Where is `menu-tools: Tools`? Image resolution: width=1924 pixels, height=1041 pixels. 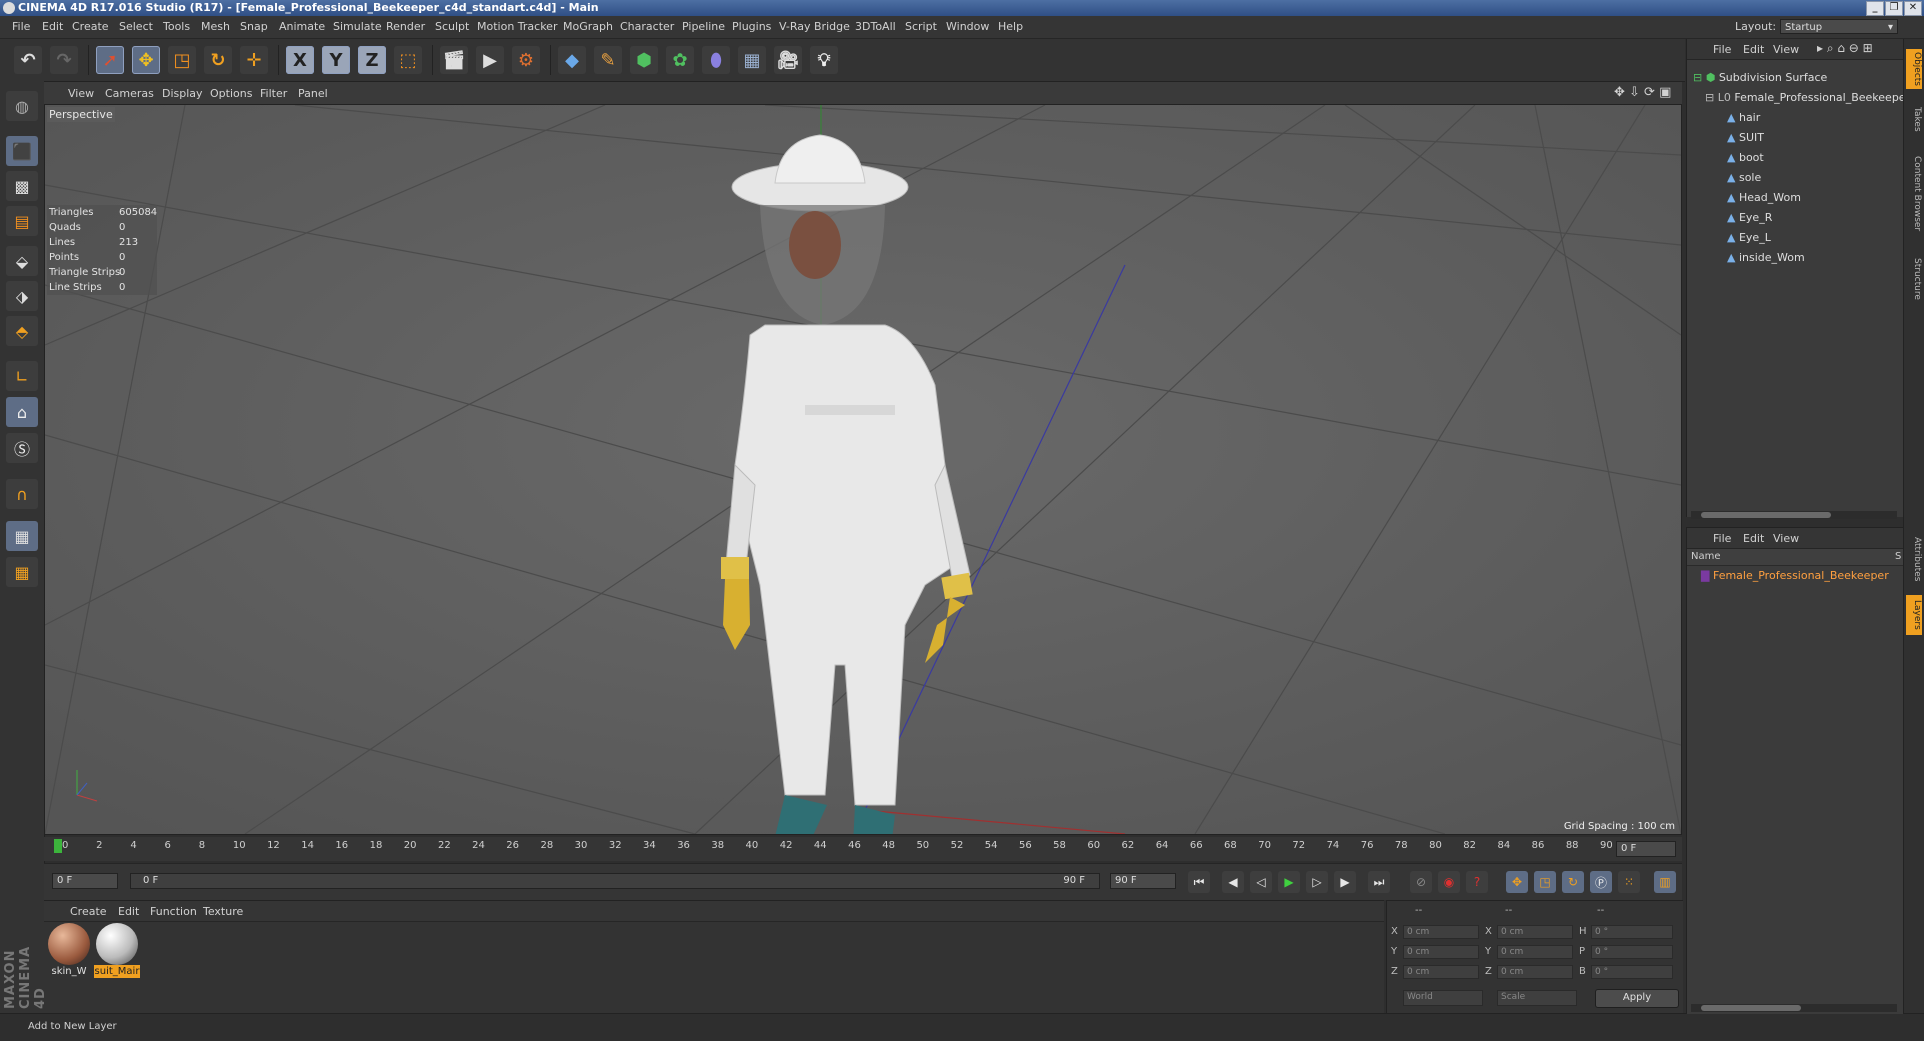 menu-tools: Tools is located at coordinates (176, 26).